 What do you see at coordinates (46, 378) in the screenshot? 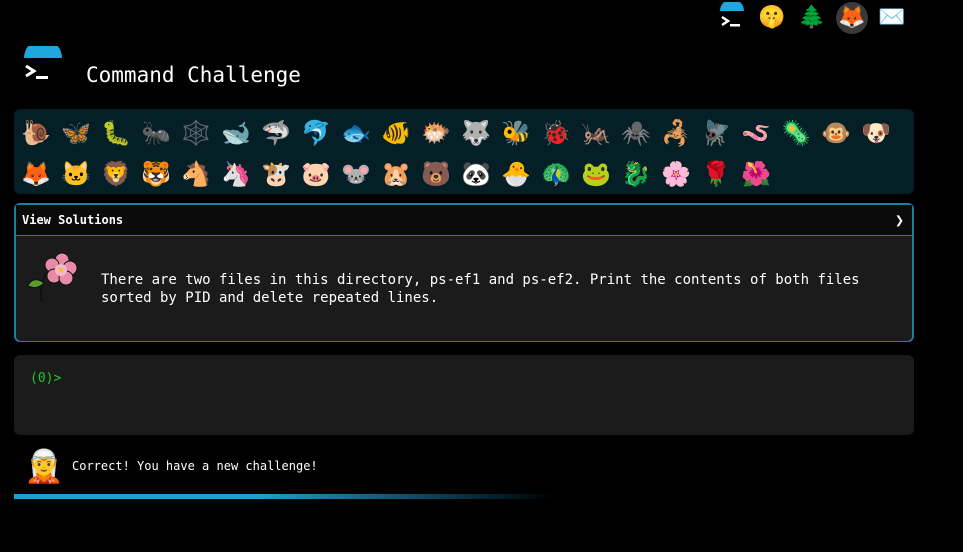
I see `terminal-prompt: (0)>` at bounding box center [46, 378].